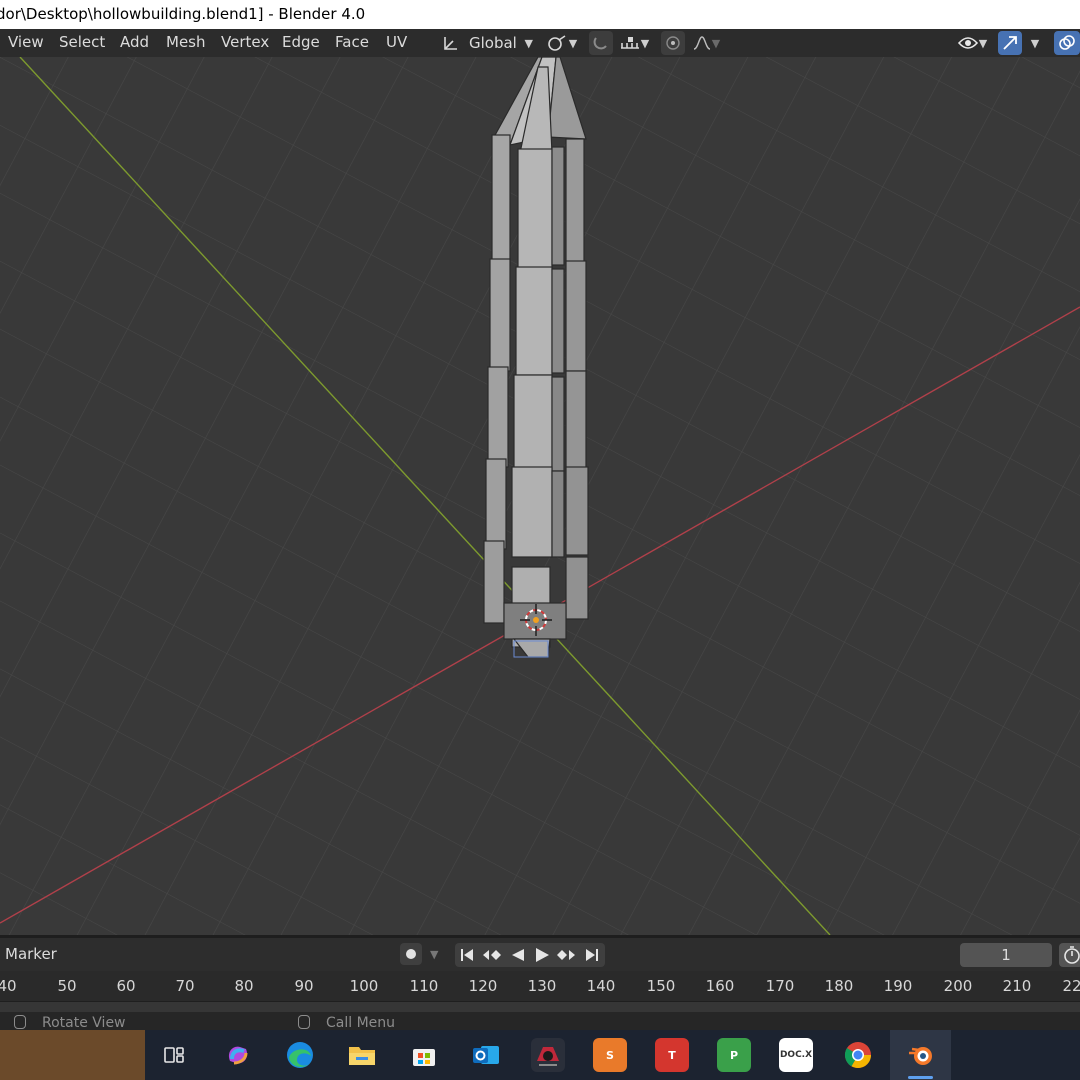 Image resolution: width=1080 pixels, height=1080 pixels. I want to click on stopwatch-icon, so click(1072, 955).